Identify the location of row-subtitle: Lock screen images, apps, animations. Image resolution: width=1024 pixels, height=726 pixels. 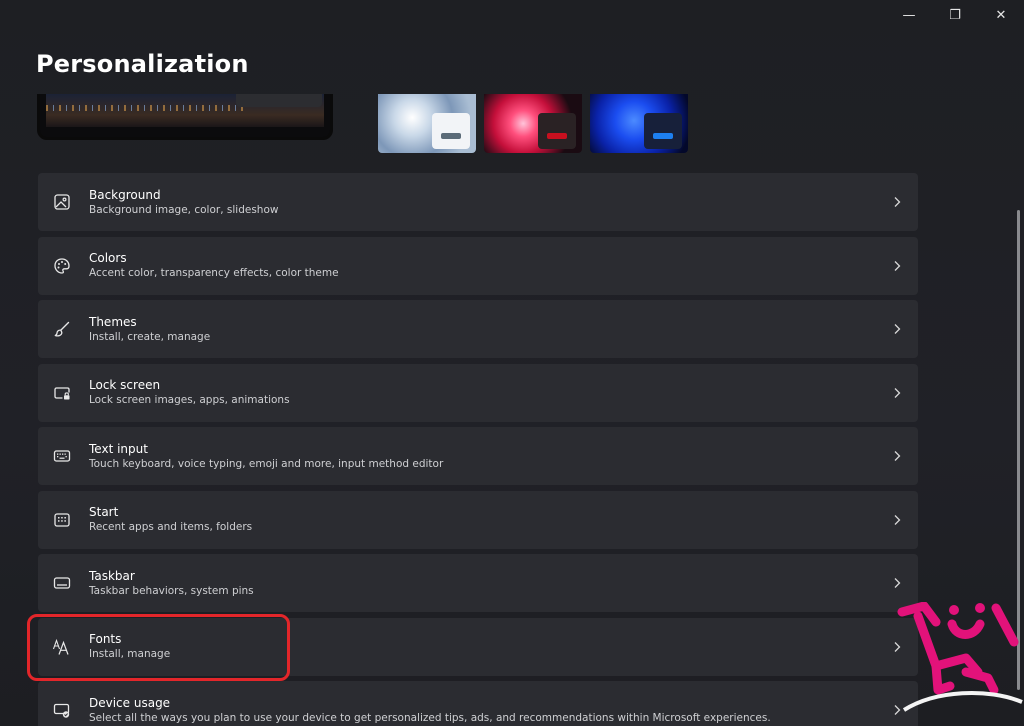
(189, 400).